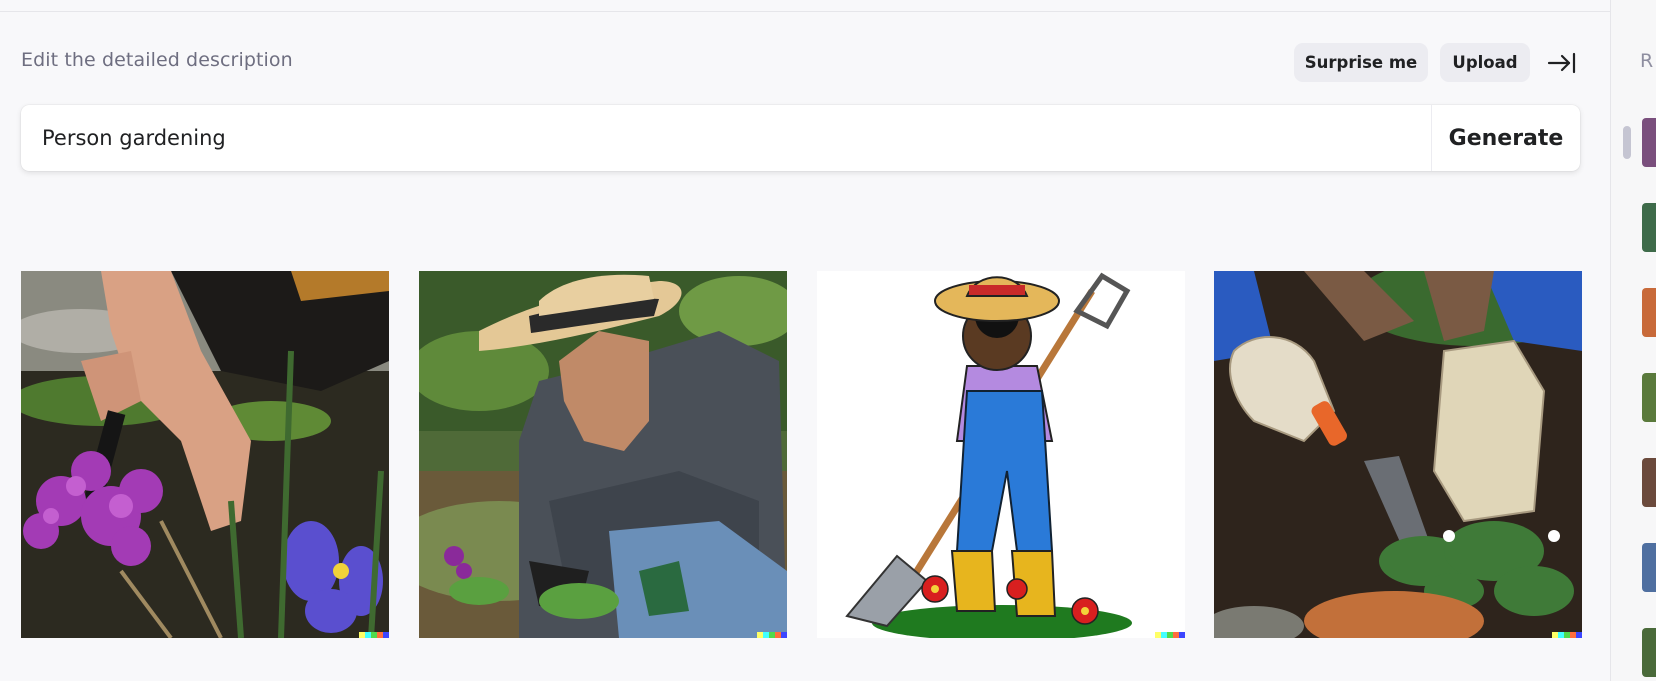 This screenshot has width=1656, height=681. I want to click on prompt-bar: Generate, so click(800, 138).